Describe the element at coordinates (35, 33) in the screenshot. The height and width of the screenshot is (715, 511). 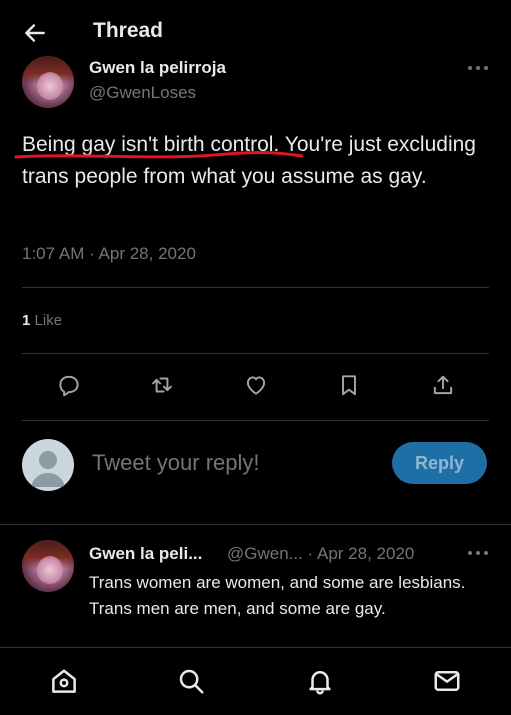
I see `arrow-left-icon` at that location.